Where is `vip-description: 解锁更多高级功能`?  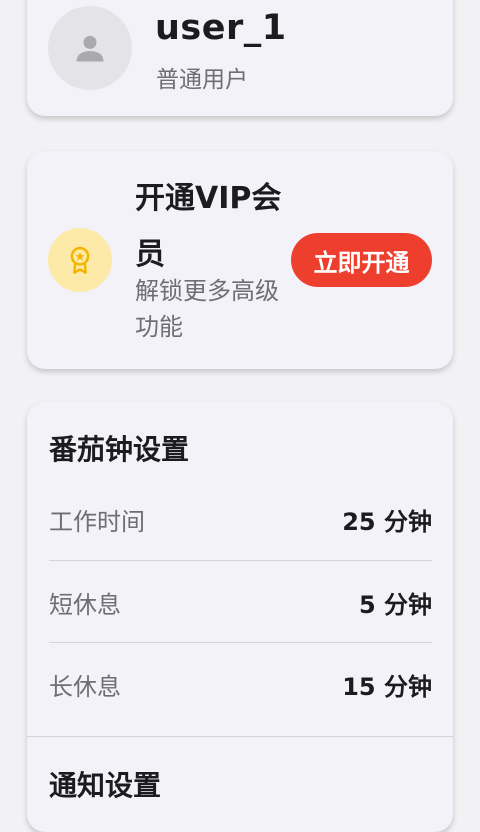
vip-description: 解锁更多高级功能 is located at coordinates (207, 309).